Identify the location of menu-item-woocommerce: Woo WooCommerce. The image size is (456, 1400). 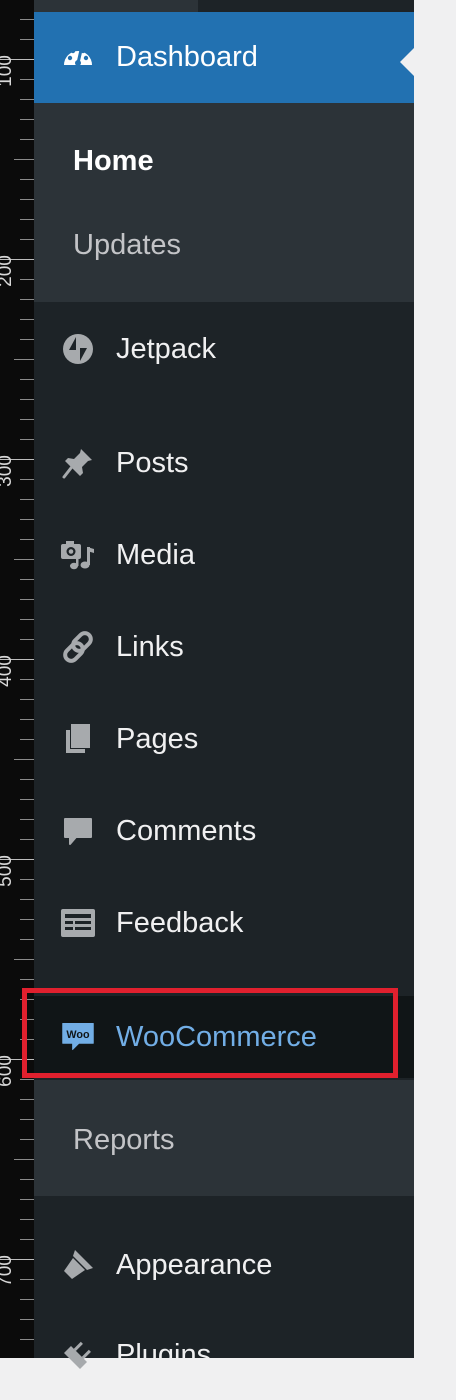
(224, 1037).